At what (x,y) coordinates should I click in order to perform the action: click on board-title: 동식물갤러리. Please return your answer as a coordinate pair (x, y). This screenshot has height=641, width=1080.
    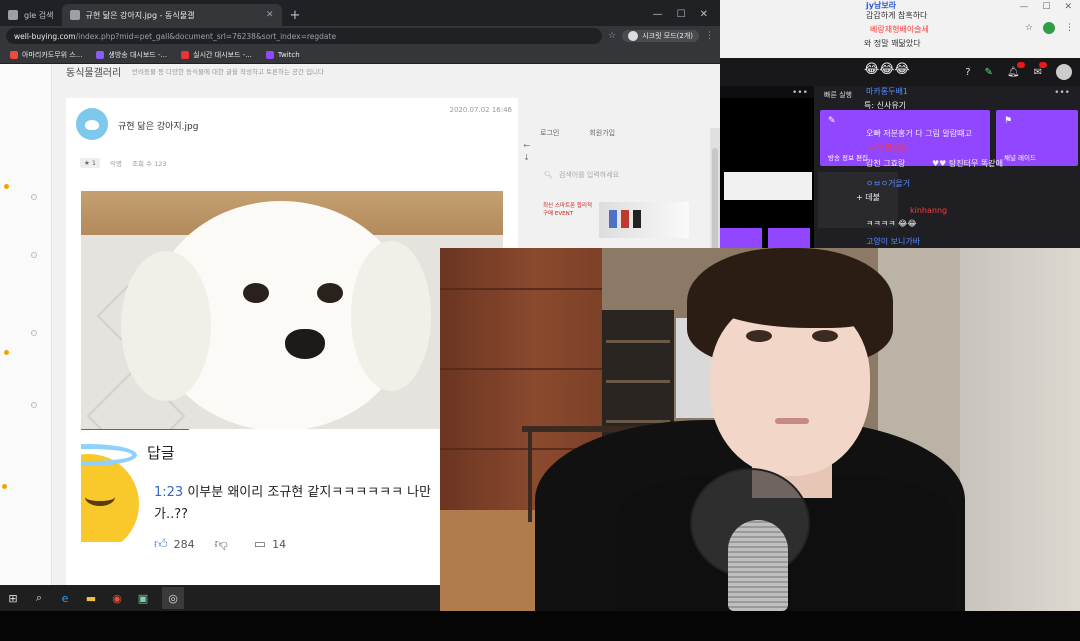
    Looking at the image, I should click on (93, 71).